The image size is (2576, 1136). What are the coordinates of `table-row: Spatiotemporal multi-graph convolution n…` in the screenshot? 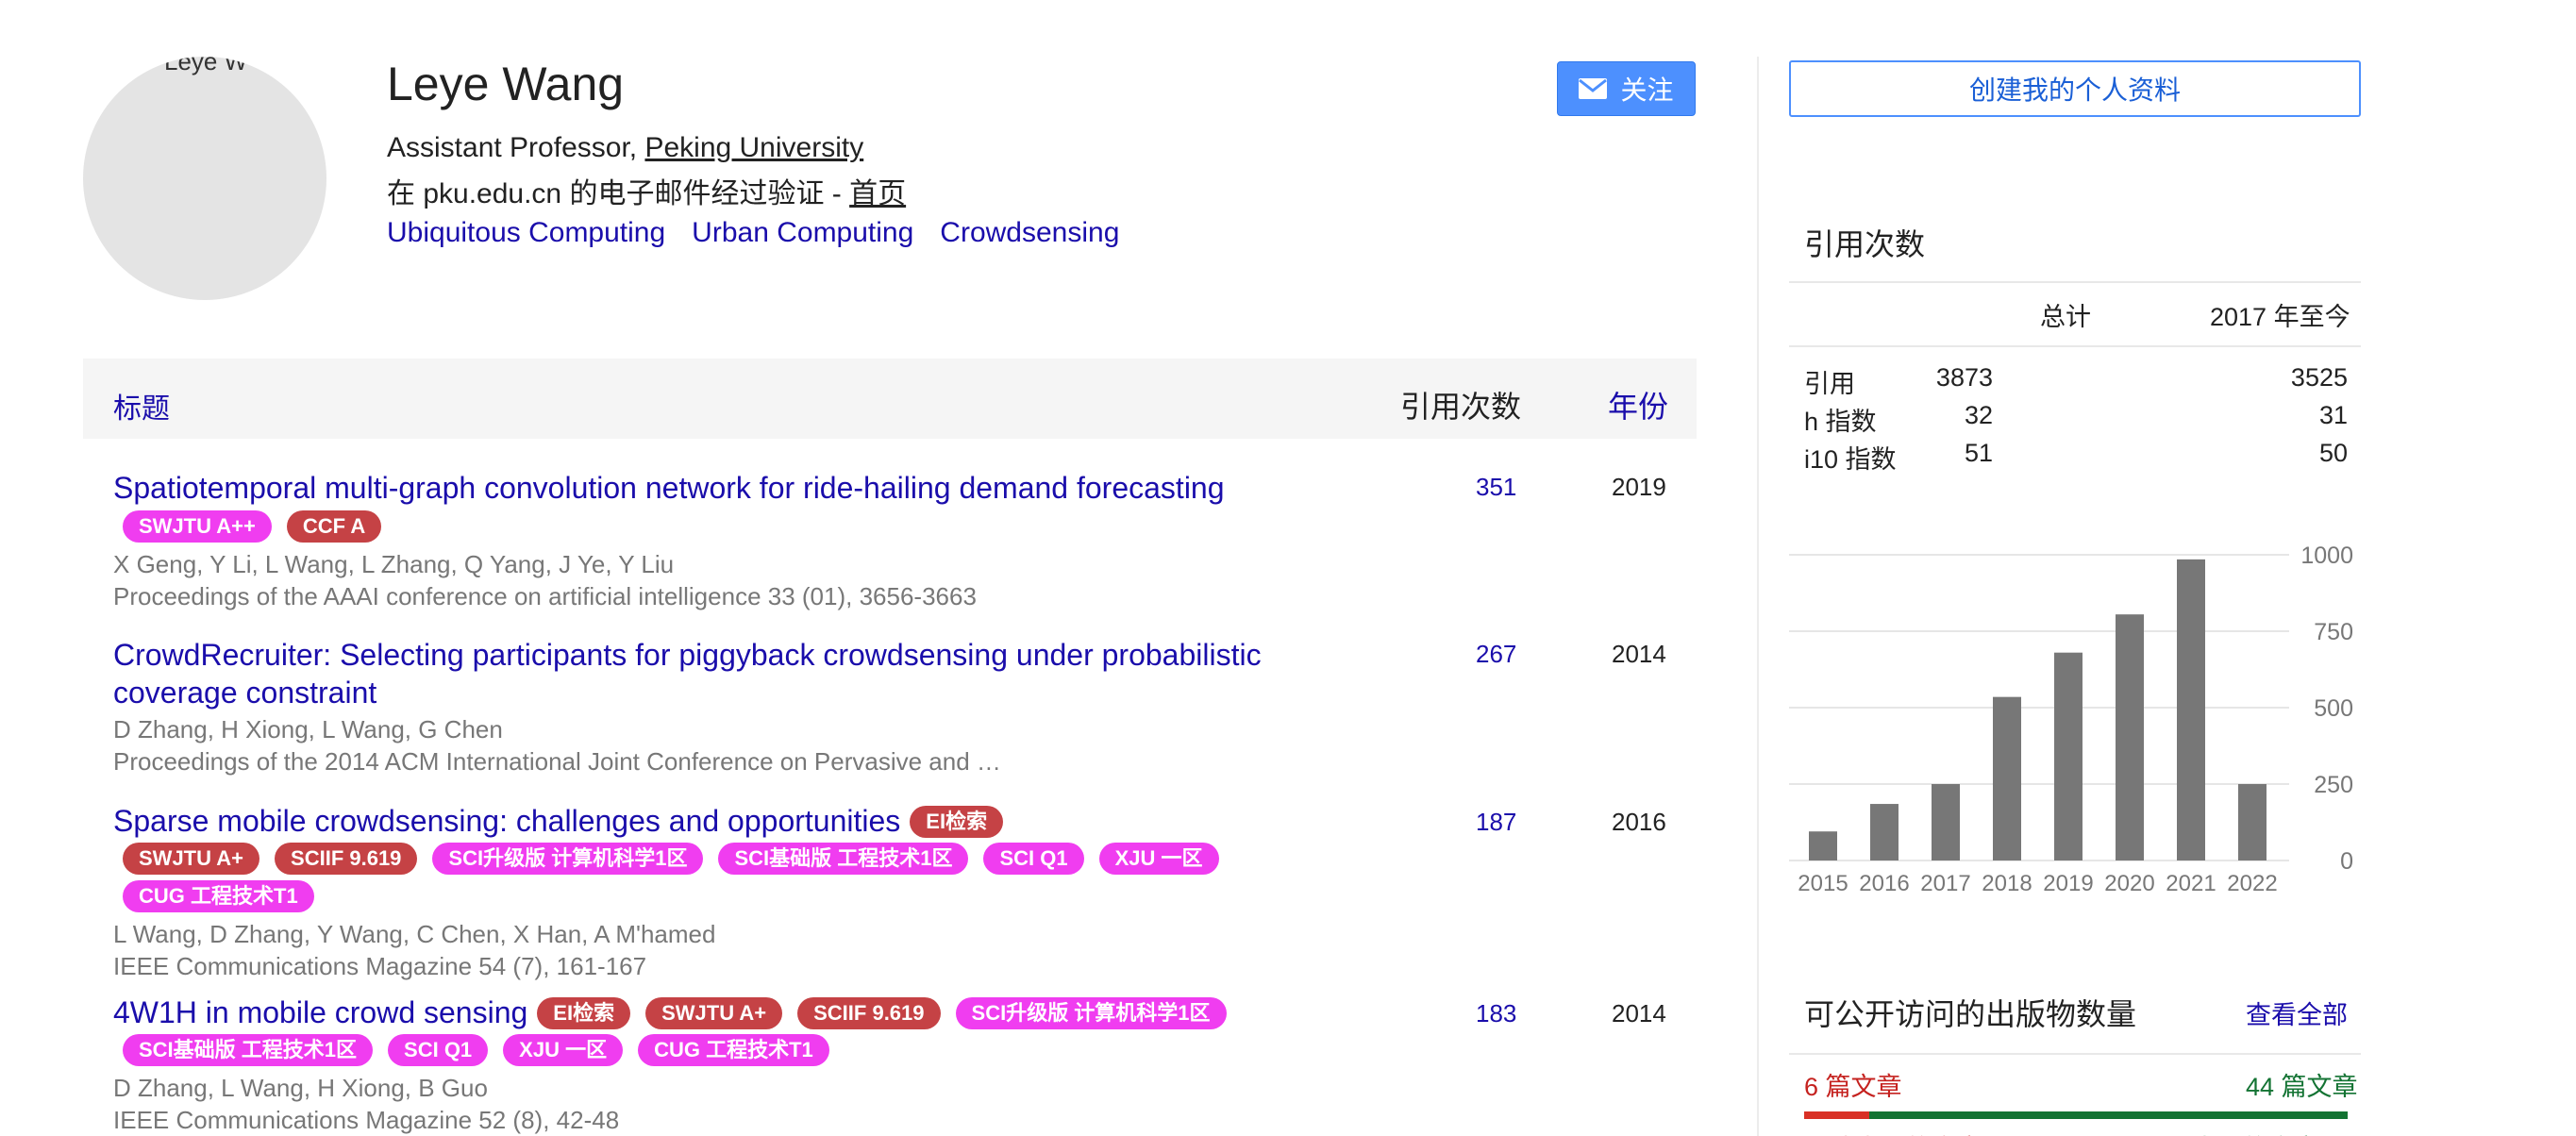 It's located at (905, 540).